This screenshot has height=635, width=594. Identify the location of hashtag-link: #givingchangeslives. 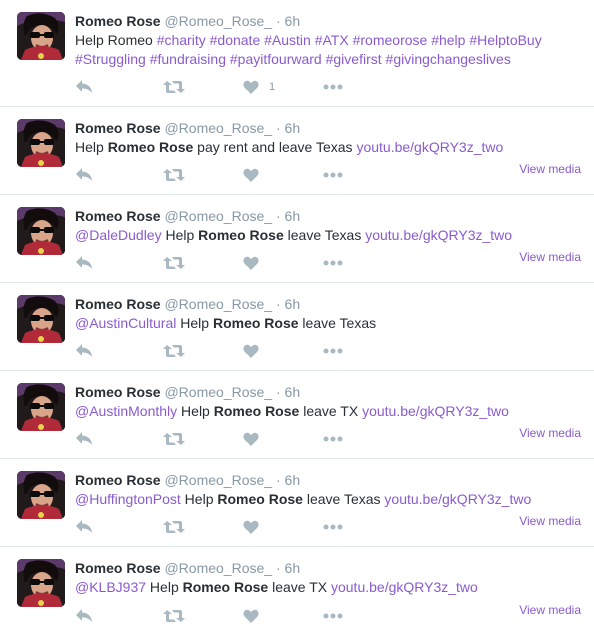
(448, 59).